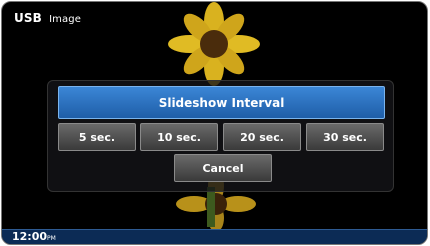 This screenshot has height=246, width=430. What do you see at coordinates (51, 238) in the screenshot?
I see `clock-ampm: PM` at bounding box center [51, 238].